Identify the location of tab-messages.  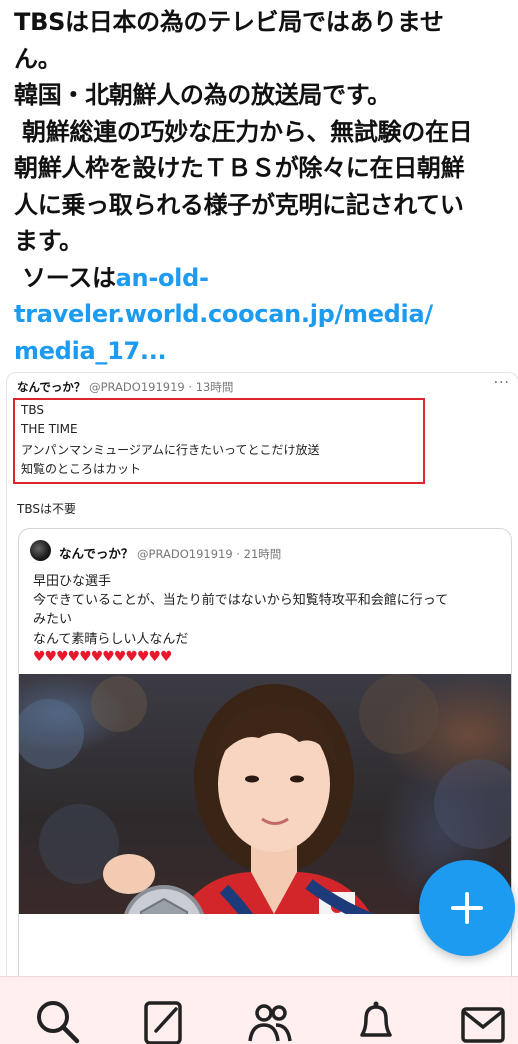
(483, 1020).